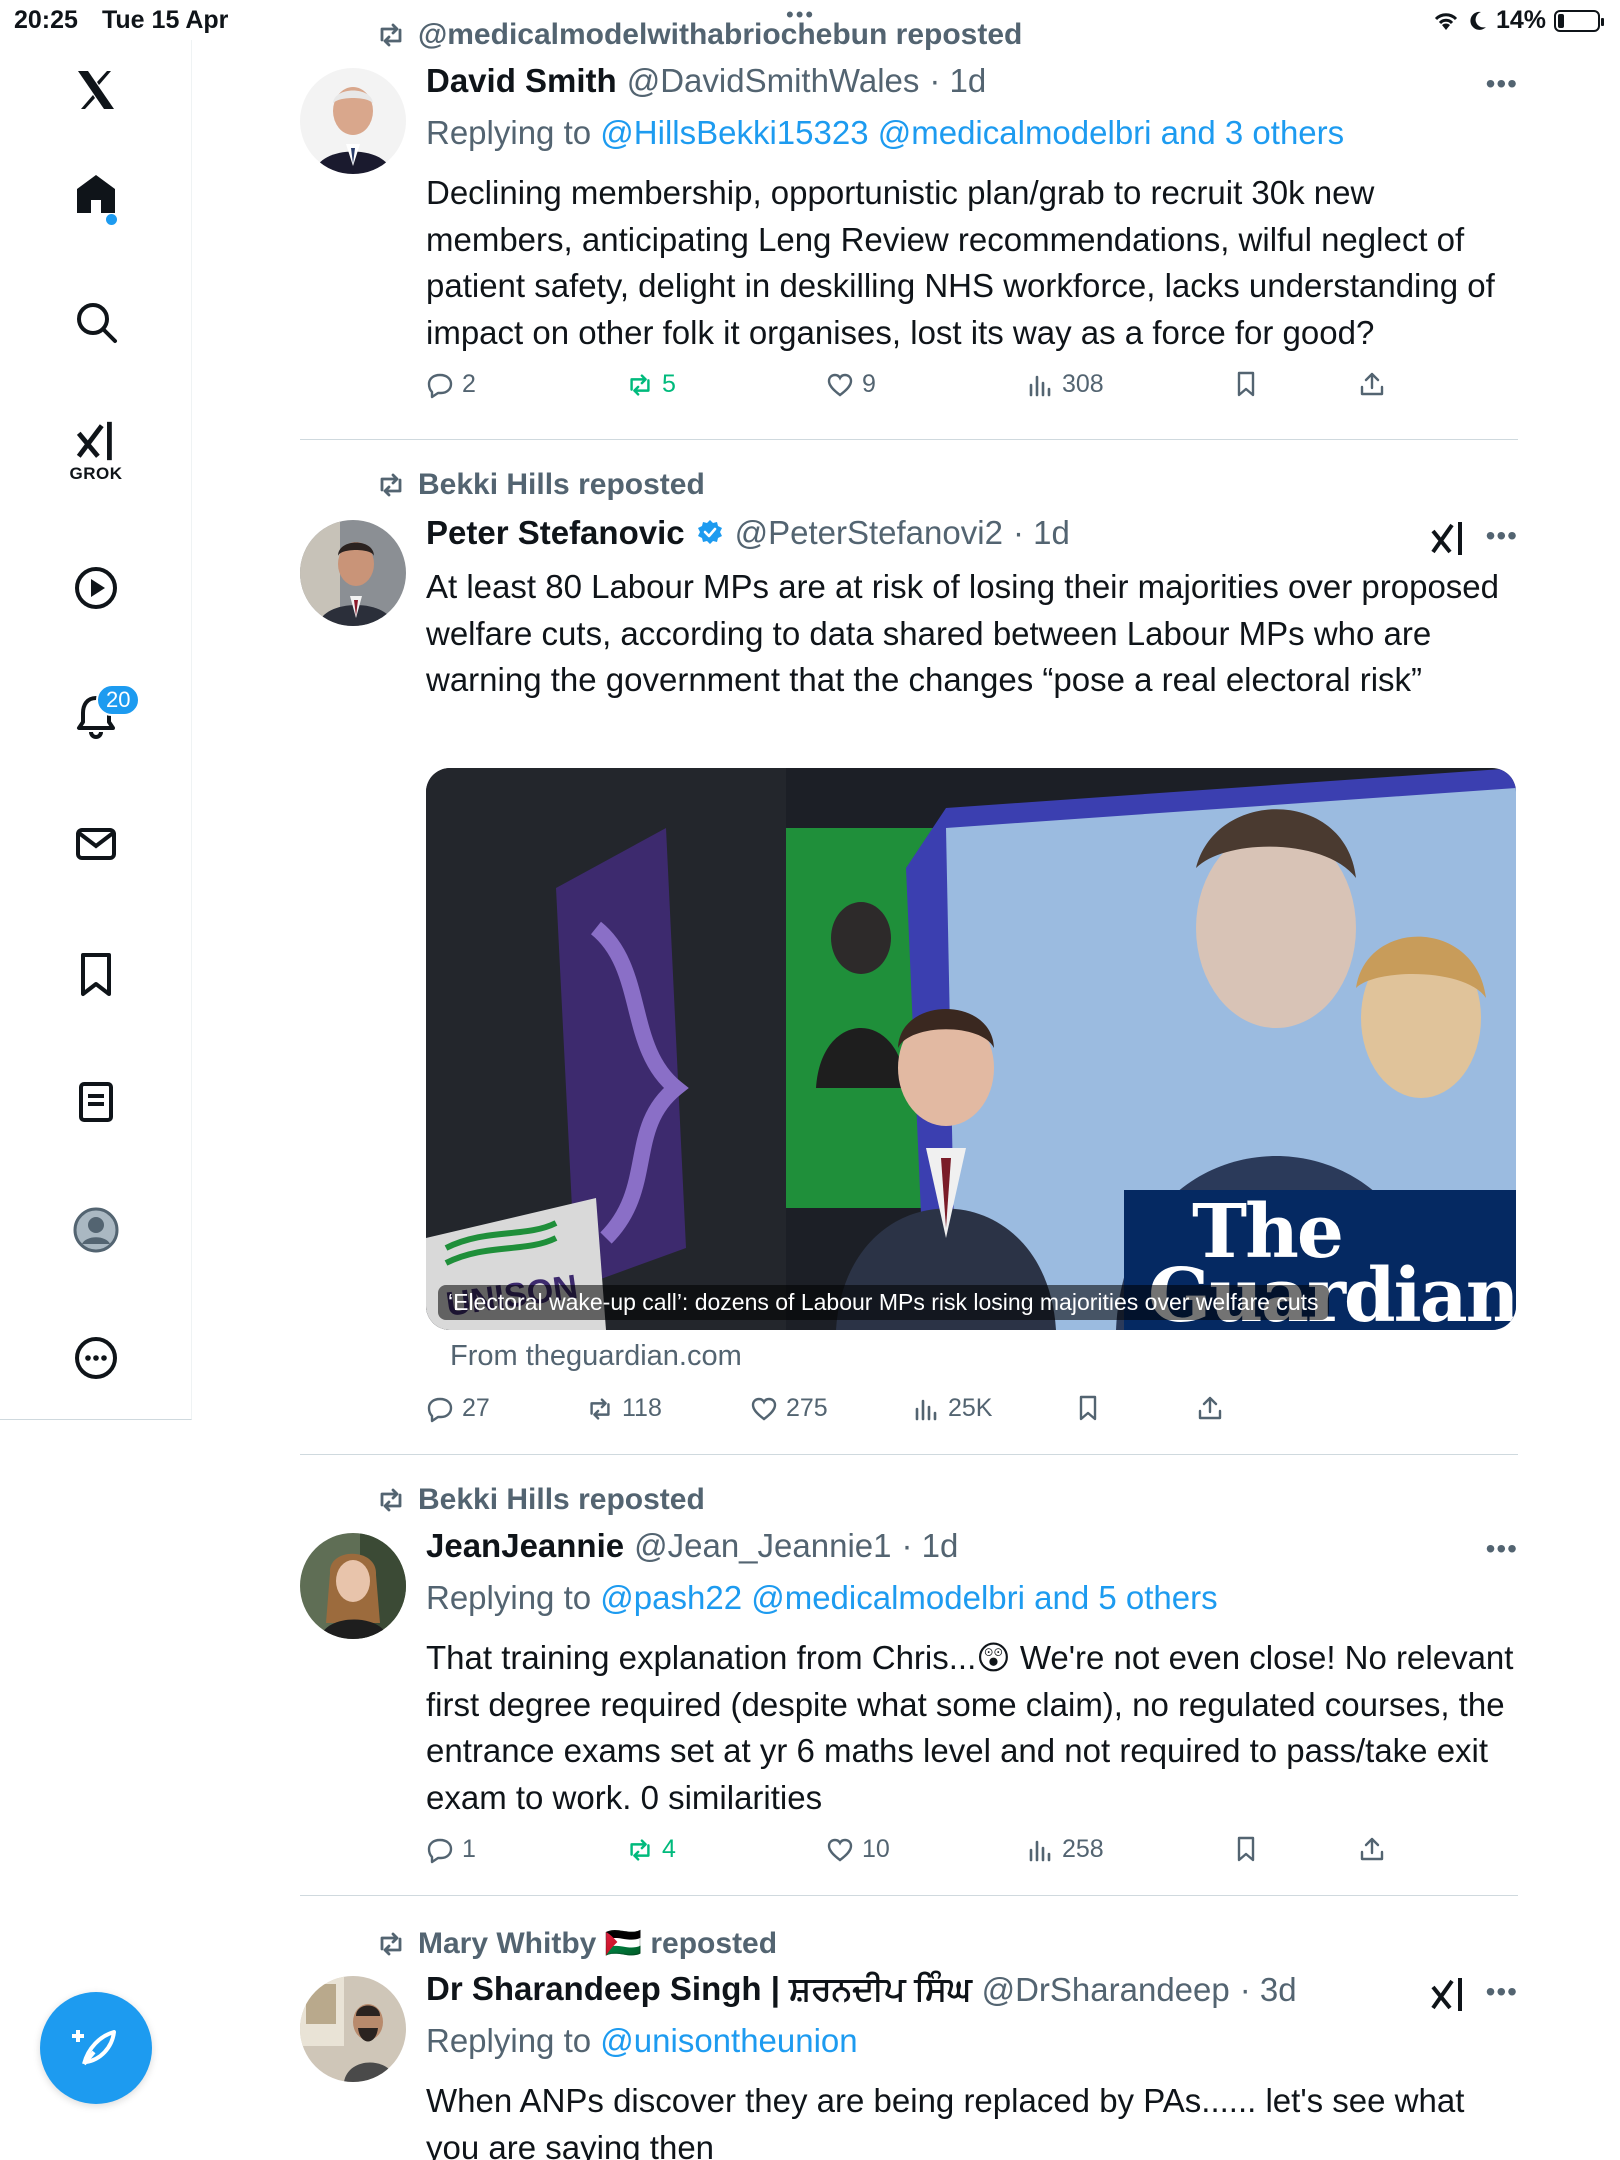 This screenshot has height=2160, width=1620. Describe the element at coordinates (709, 532) in the screenshot. I see `verified-badge-icon` at that location.